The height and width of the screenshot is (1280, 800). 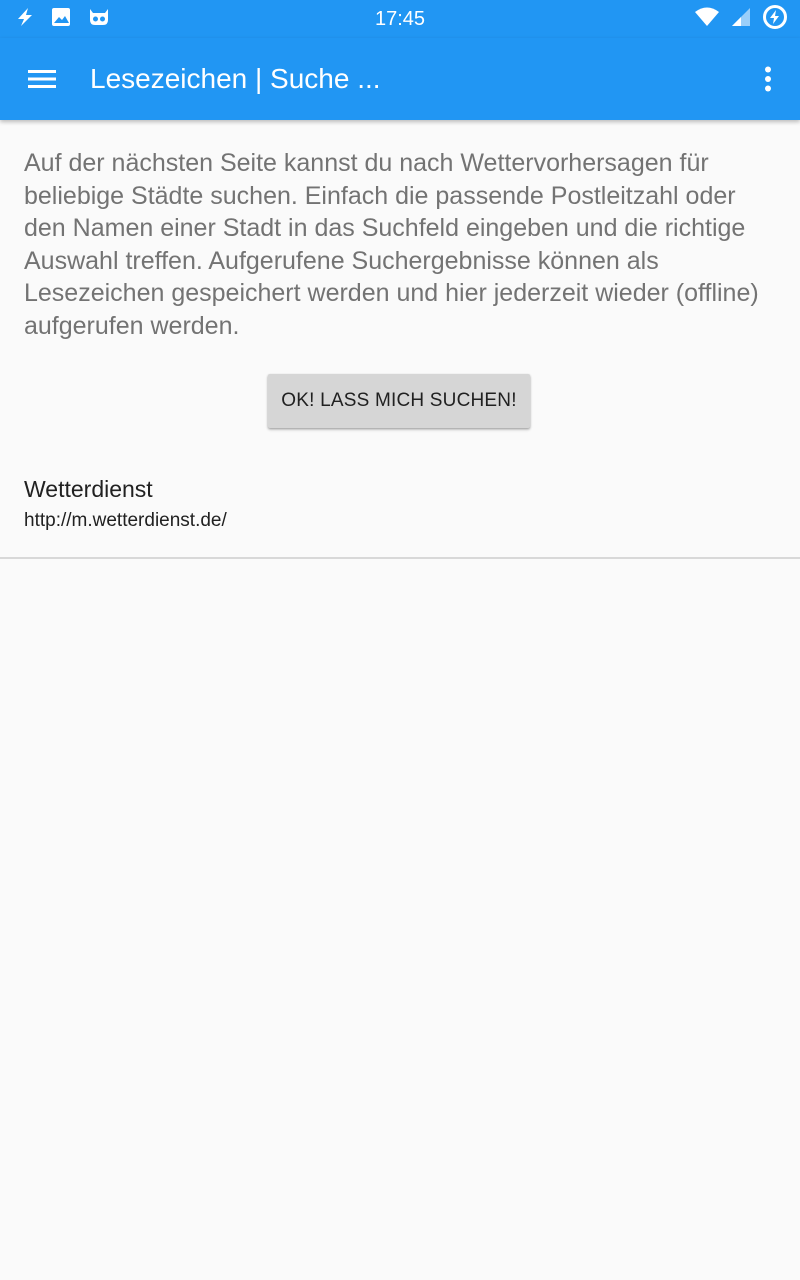 What do you see at coordinates (707, 19) in the screenshot?
I see `wifi-icon` at bounding box center [707, 19].